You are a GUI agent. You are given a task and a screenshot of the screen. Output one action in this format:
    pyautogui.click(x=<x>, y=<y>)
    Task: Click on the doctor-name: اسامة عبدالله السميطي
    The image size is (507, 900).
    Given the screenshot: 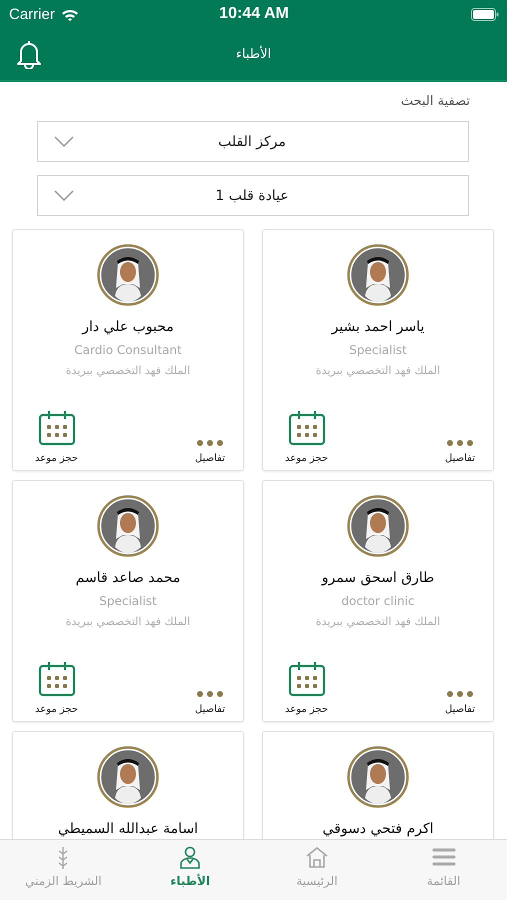 What is the action you would take?
    pyautogui.click(x=128, y=829)
    